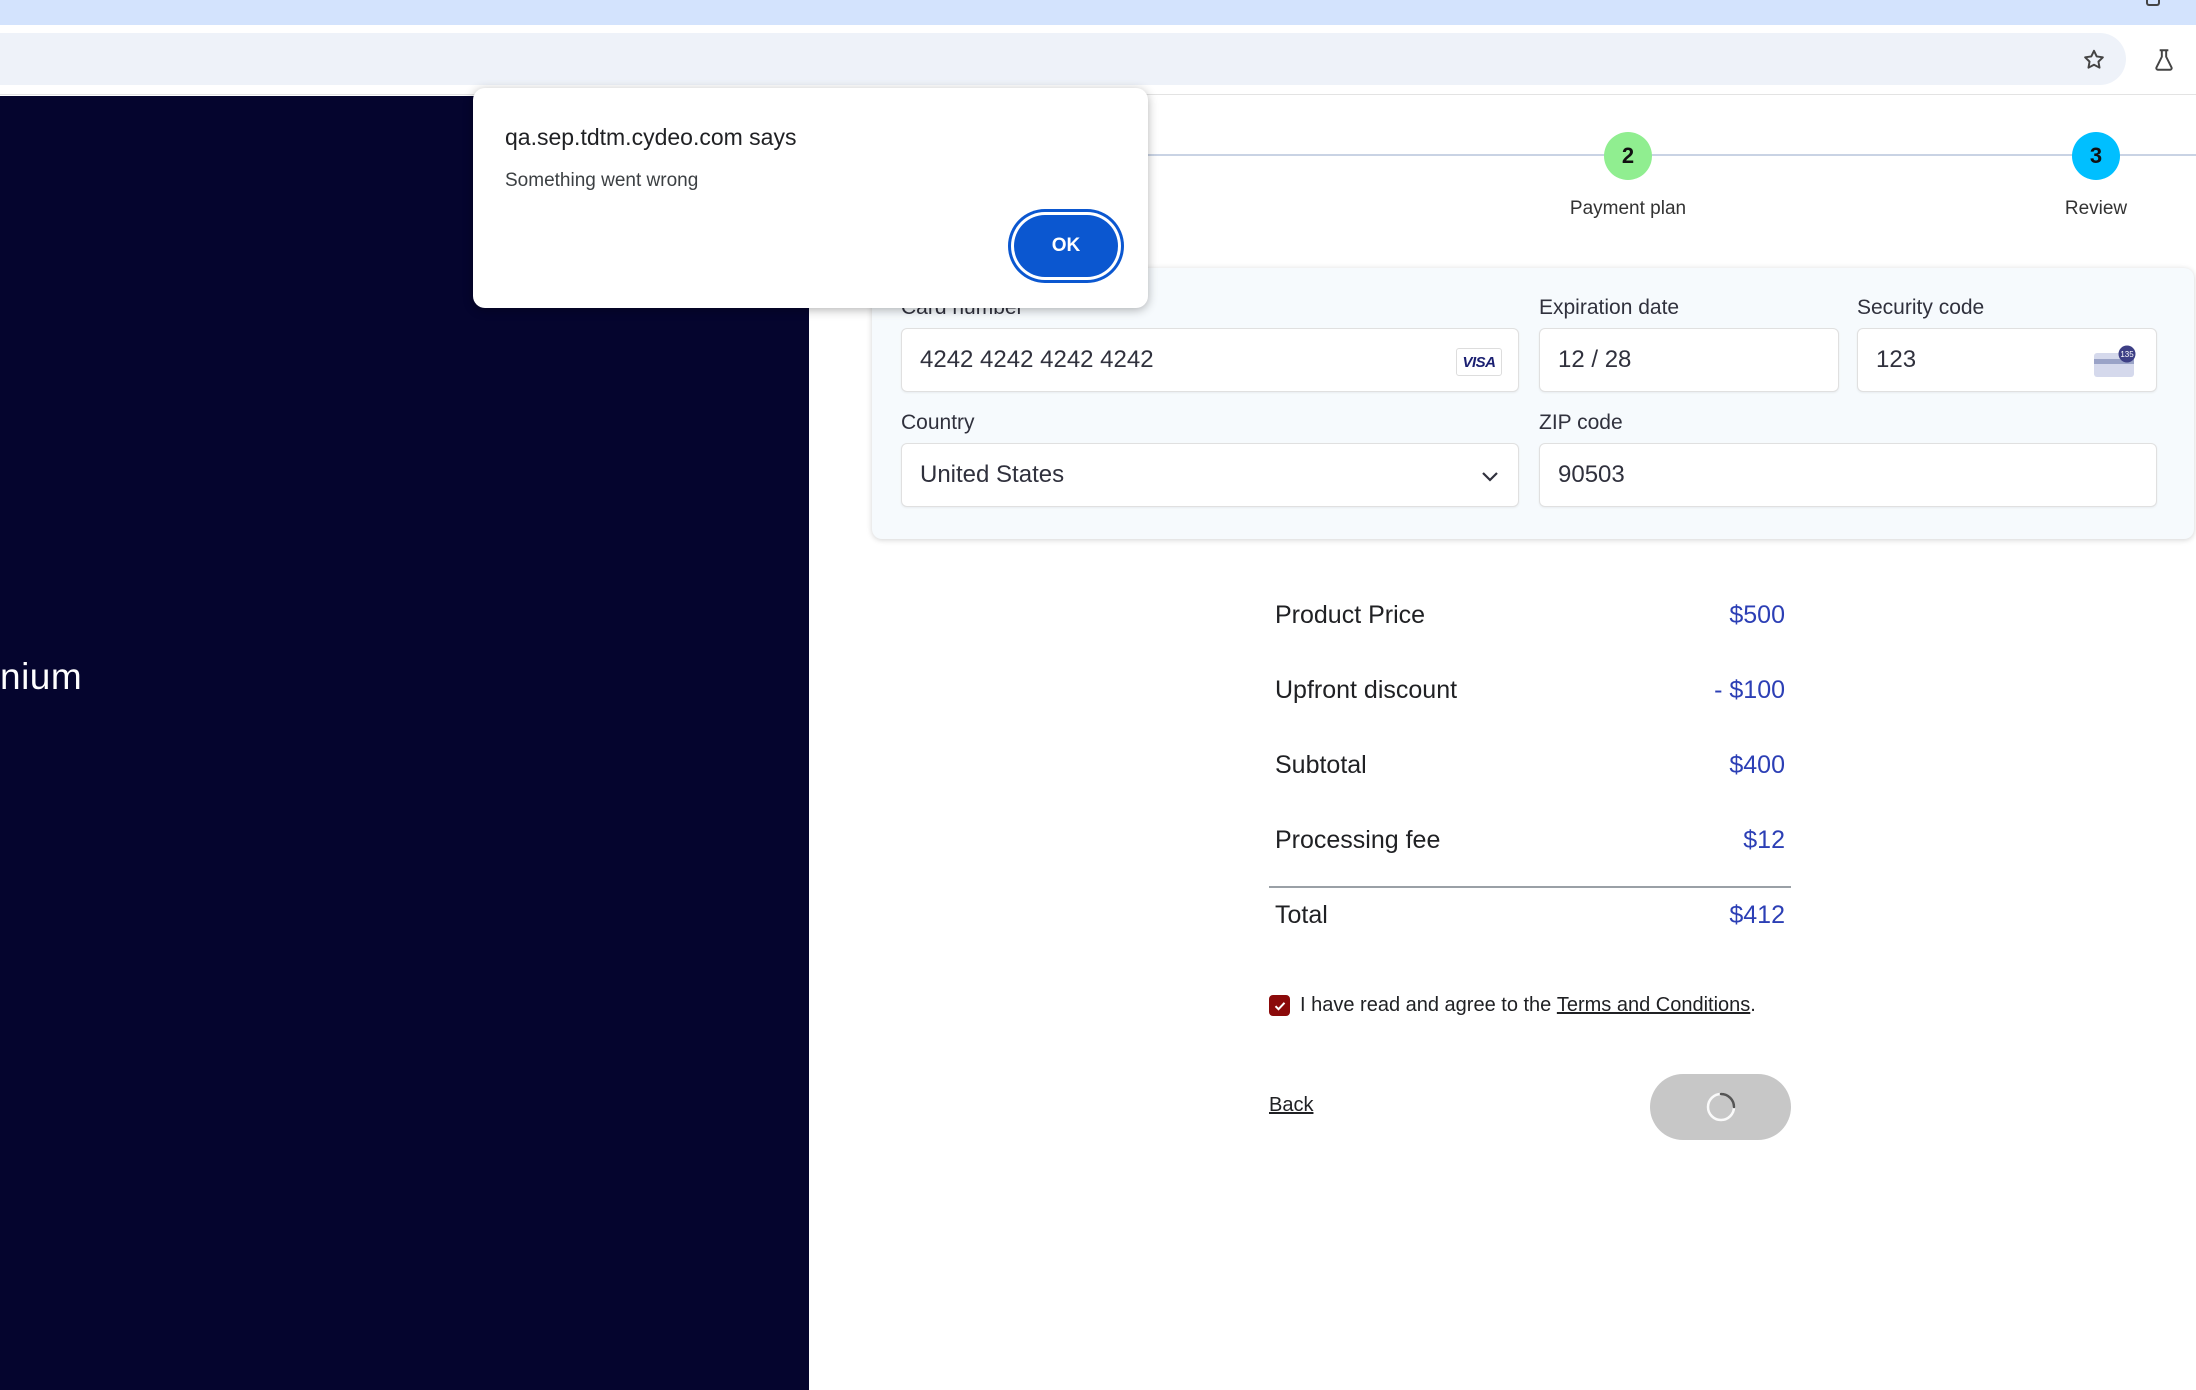 This screenshot has height=1390, width=2196. What do you see at coordinates (1428, 1005) in the screenshot?
I see `terms-text: I have read and agree to the` at bounding box center [1428, 1005].